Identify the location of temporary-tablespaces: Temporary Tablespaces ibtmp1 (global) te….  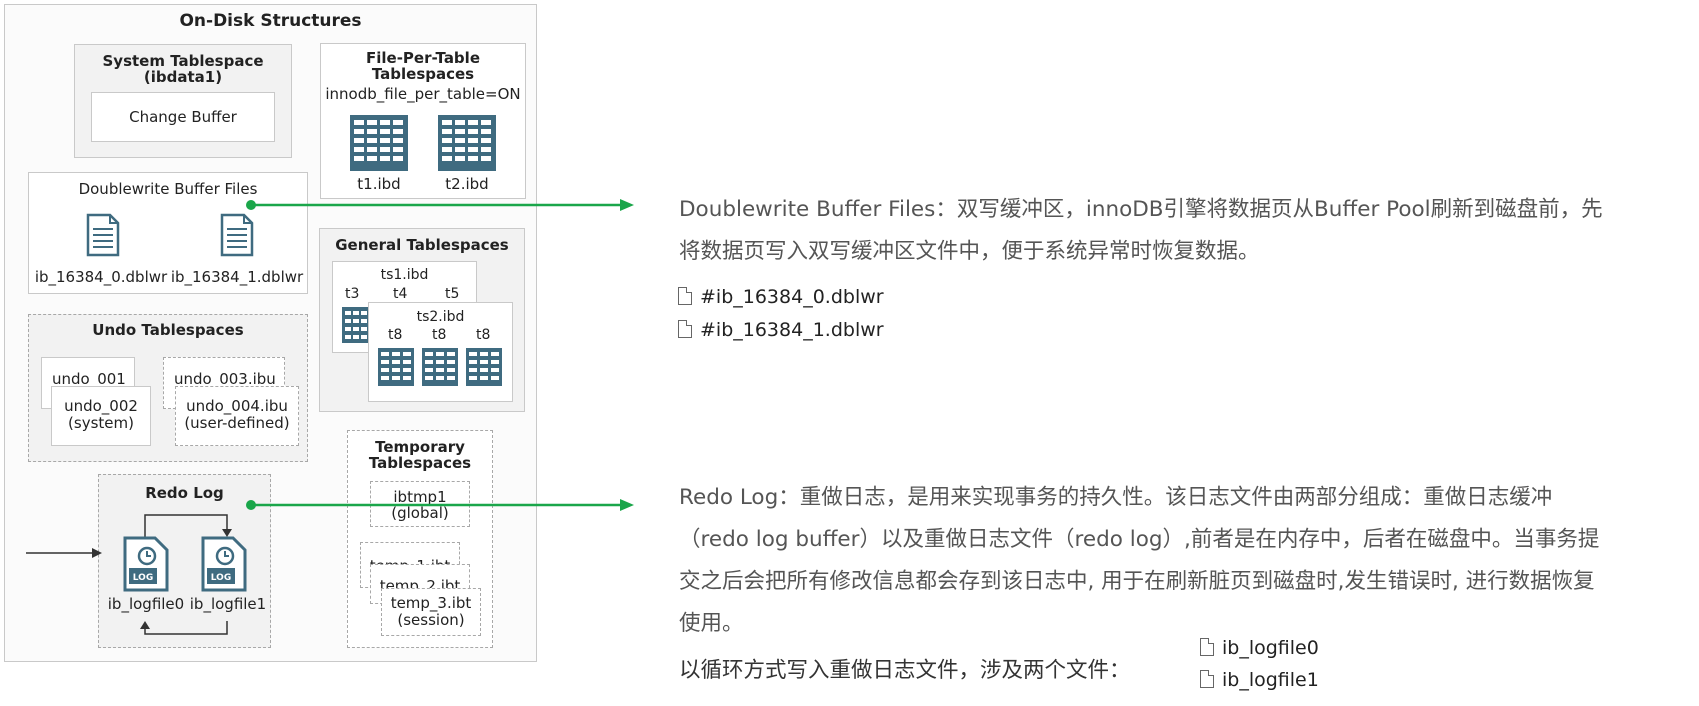
(420, 539).